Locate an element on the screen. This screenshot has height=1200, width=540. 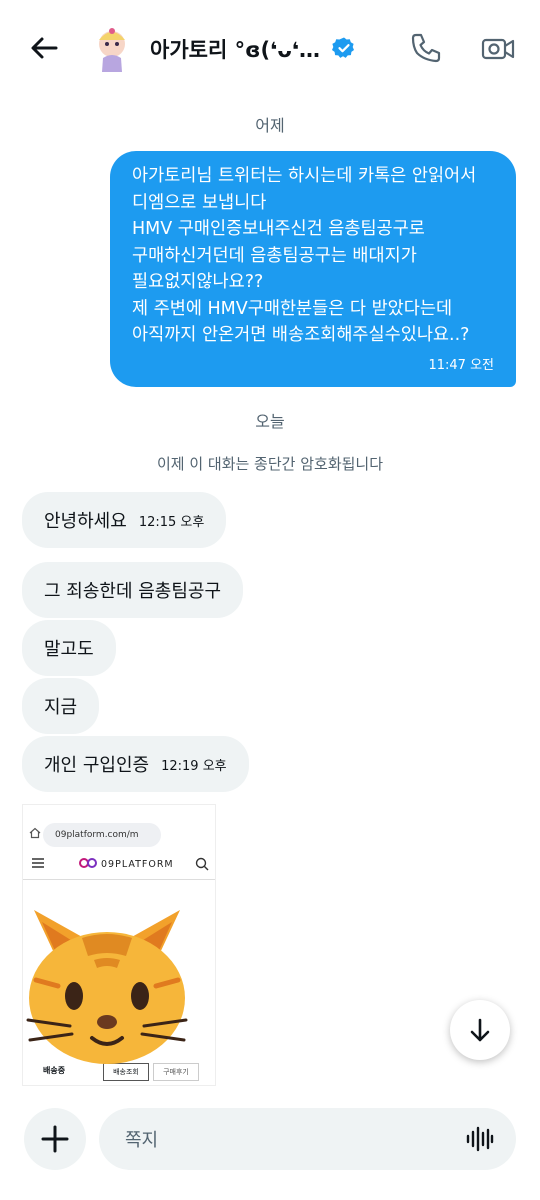
incoming-message-bubble: 지금 is located at coordinates (61, 706).